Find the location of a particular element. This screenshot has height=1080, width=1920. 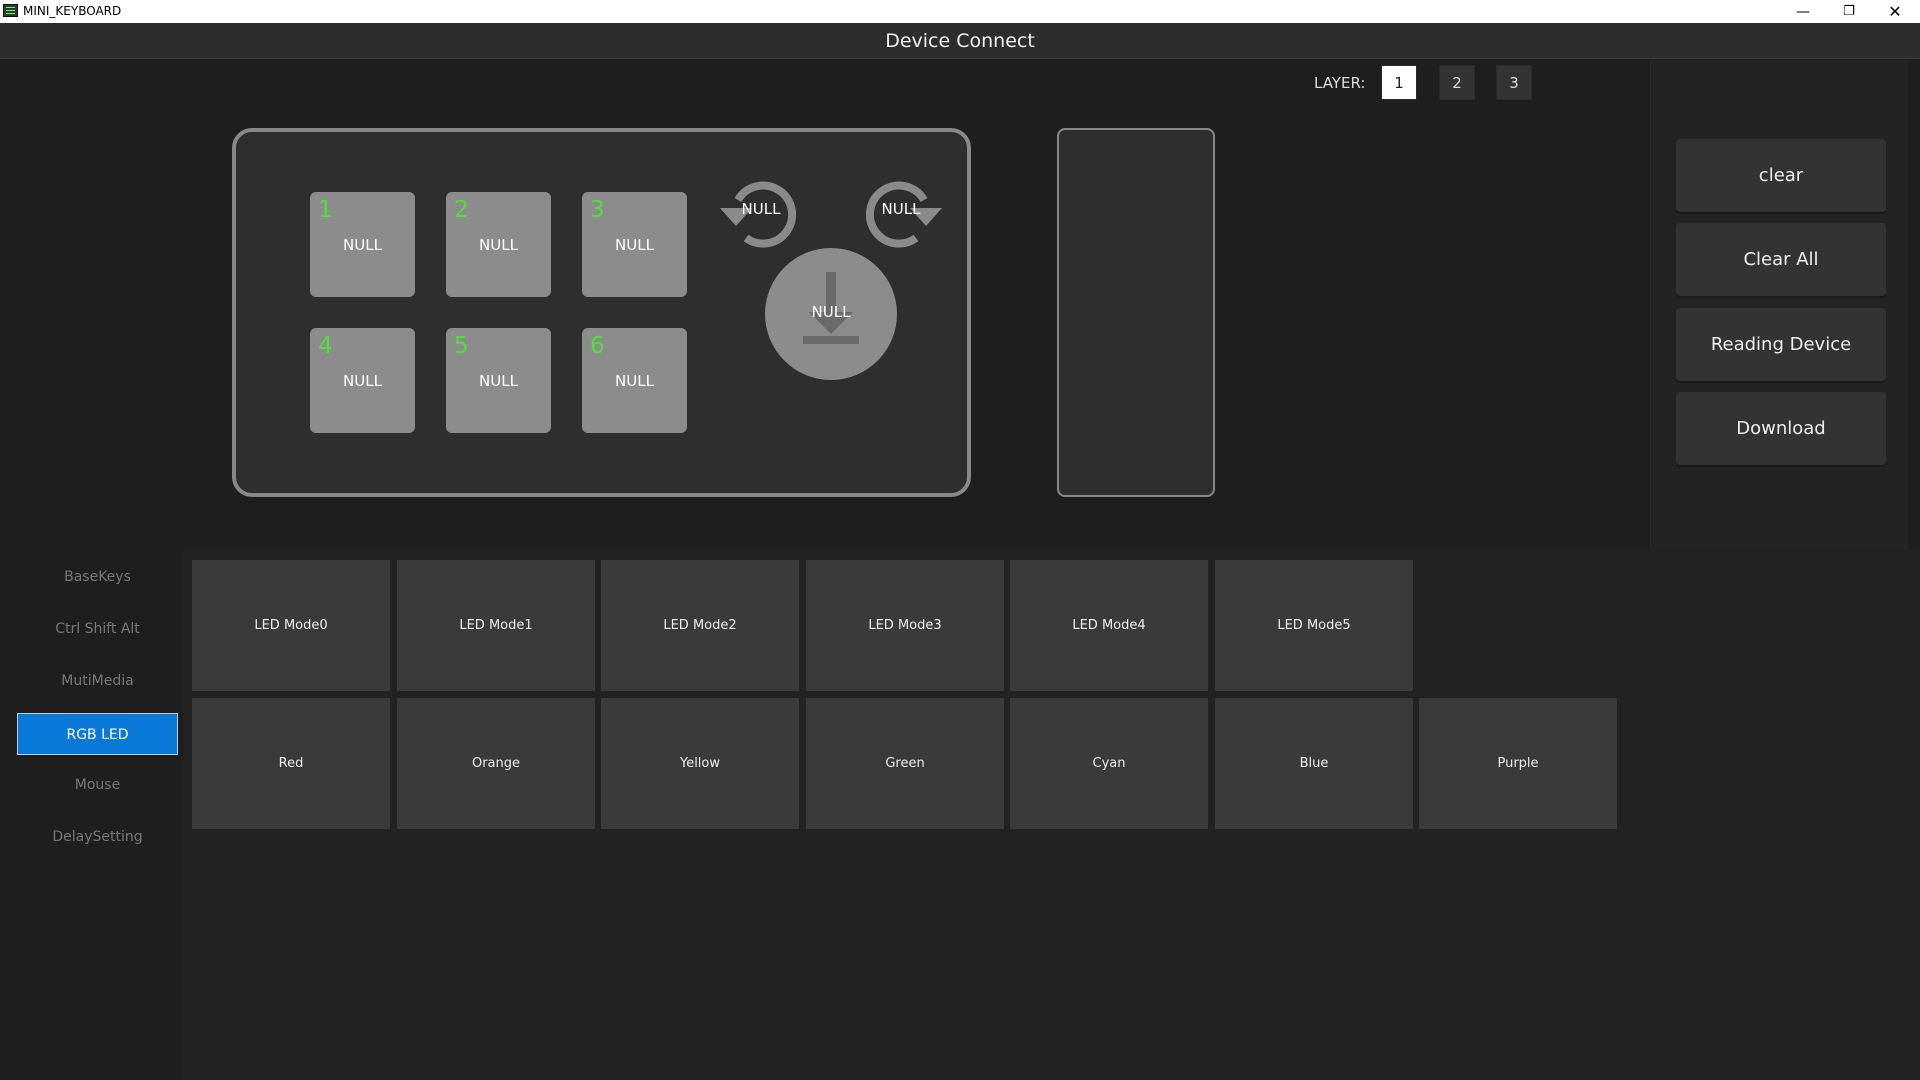

reading-device-button: Reading Device is located at coordinates (1781, 344).